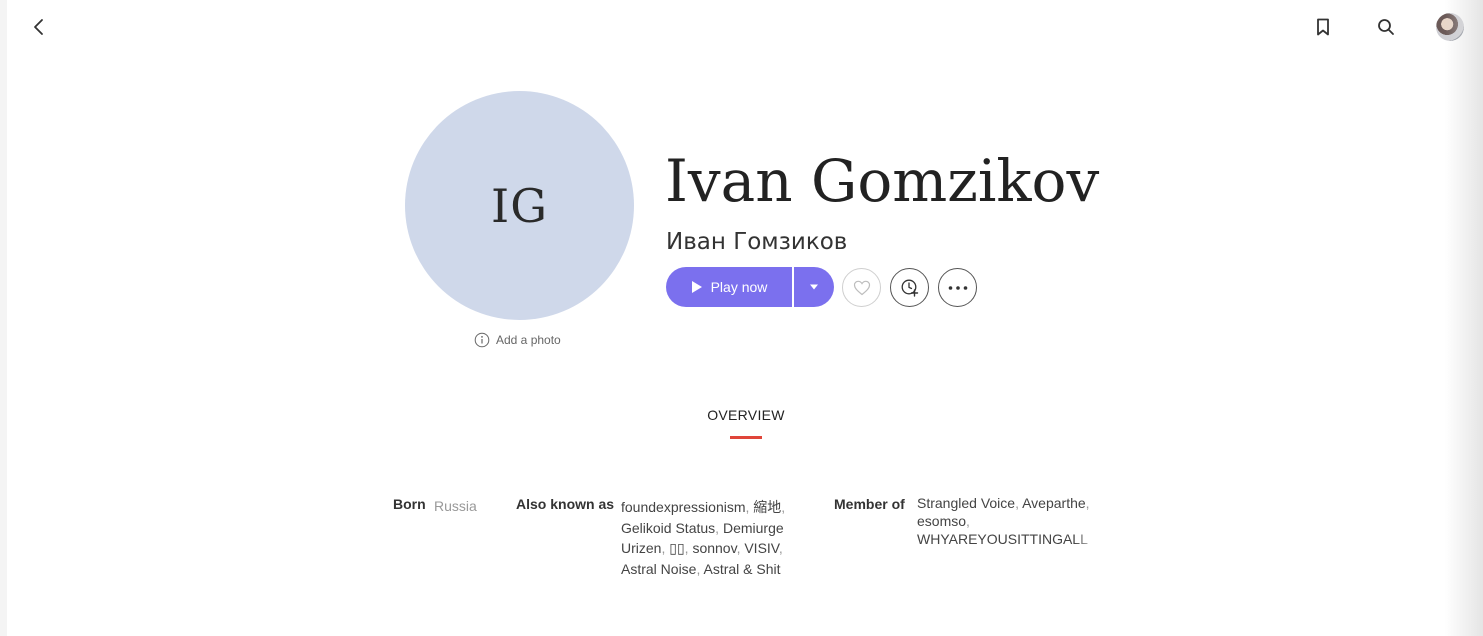 The width and height of the screenshot is (1483, 636). I want to click on more-options-button, so click(957, 287).